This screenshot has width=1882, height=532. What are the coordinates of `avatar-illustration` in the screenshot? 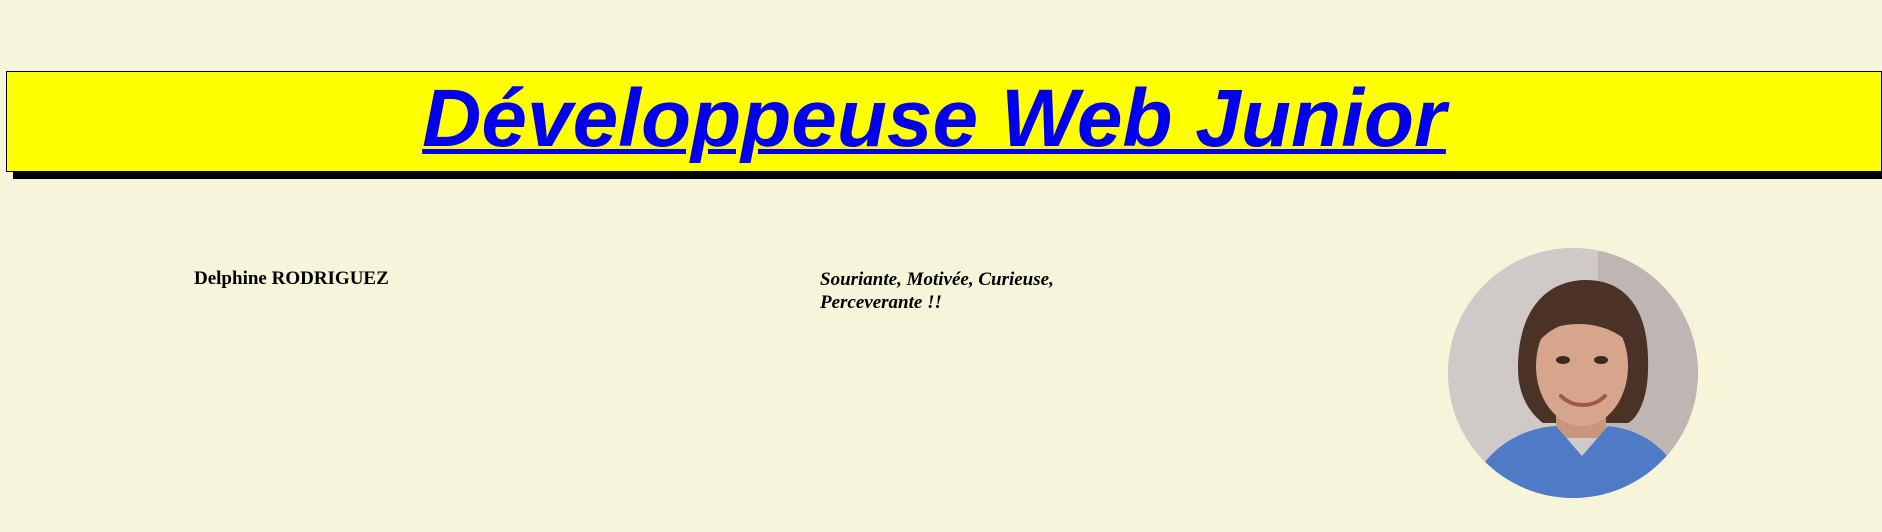 It's located at (1573, 373).